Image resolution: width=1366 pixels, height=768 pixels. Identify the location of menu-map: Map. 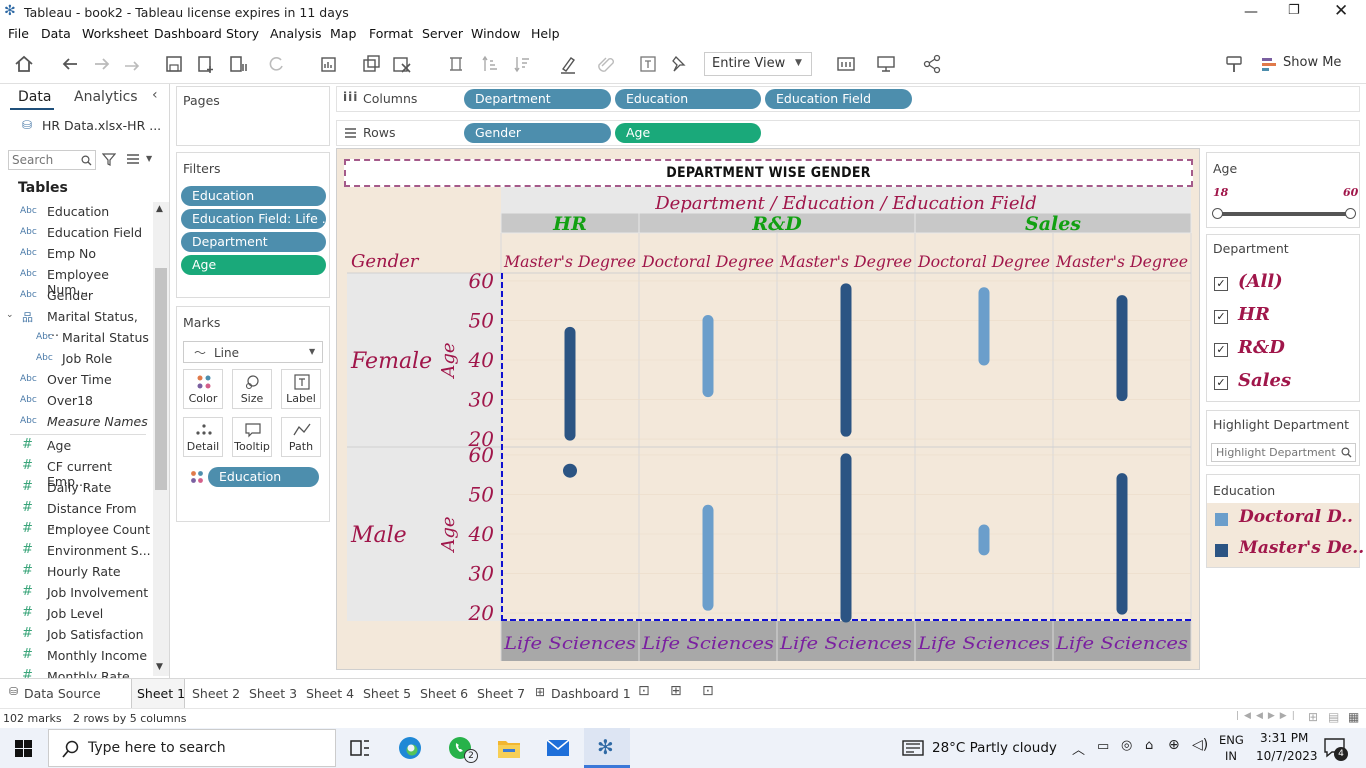
(343, 33).